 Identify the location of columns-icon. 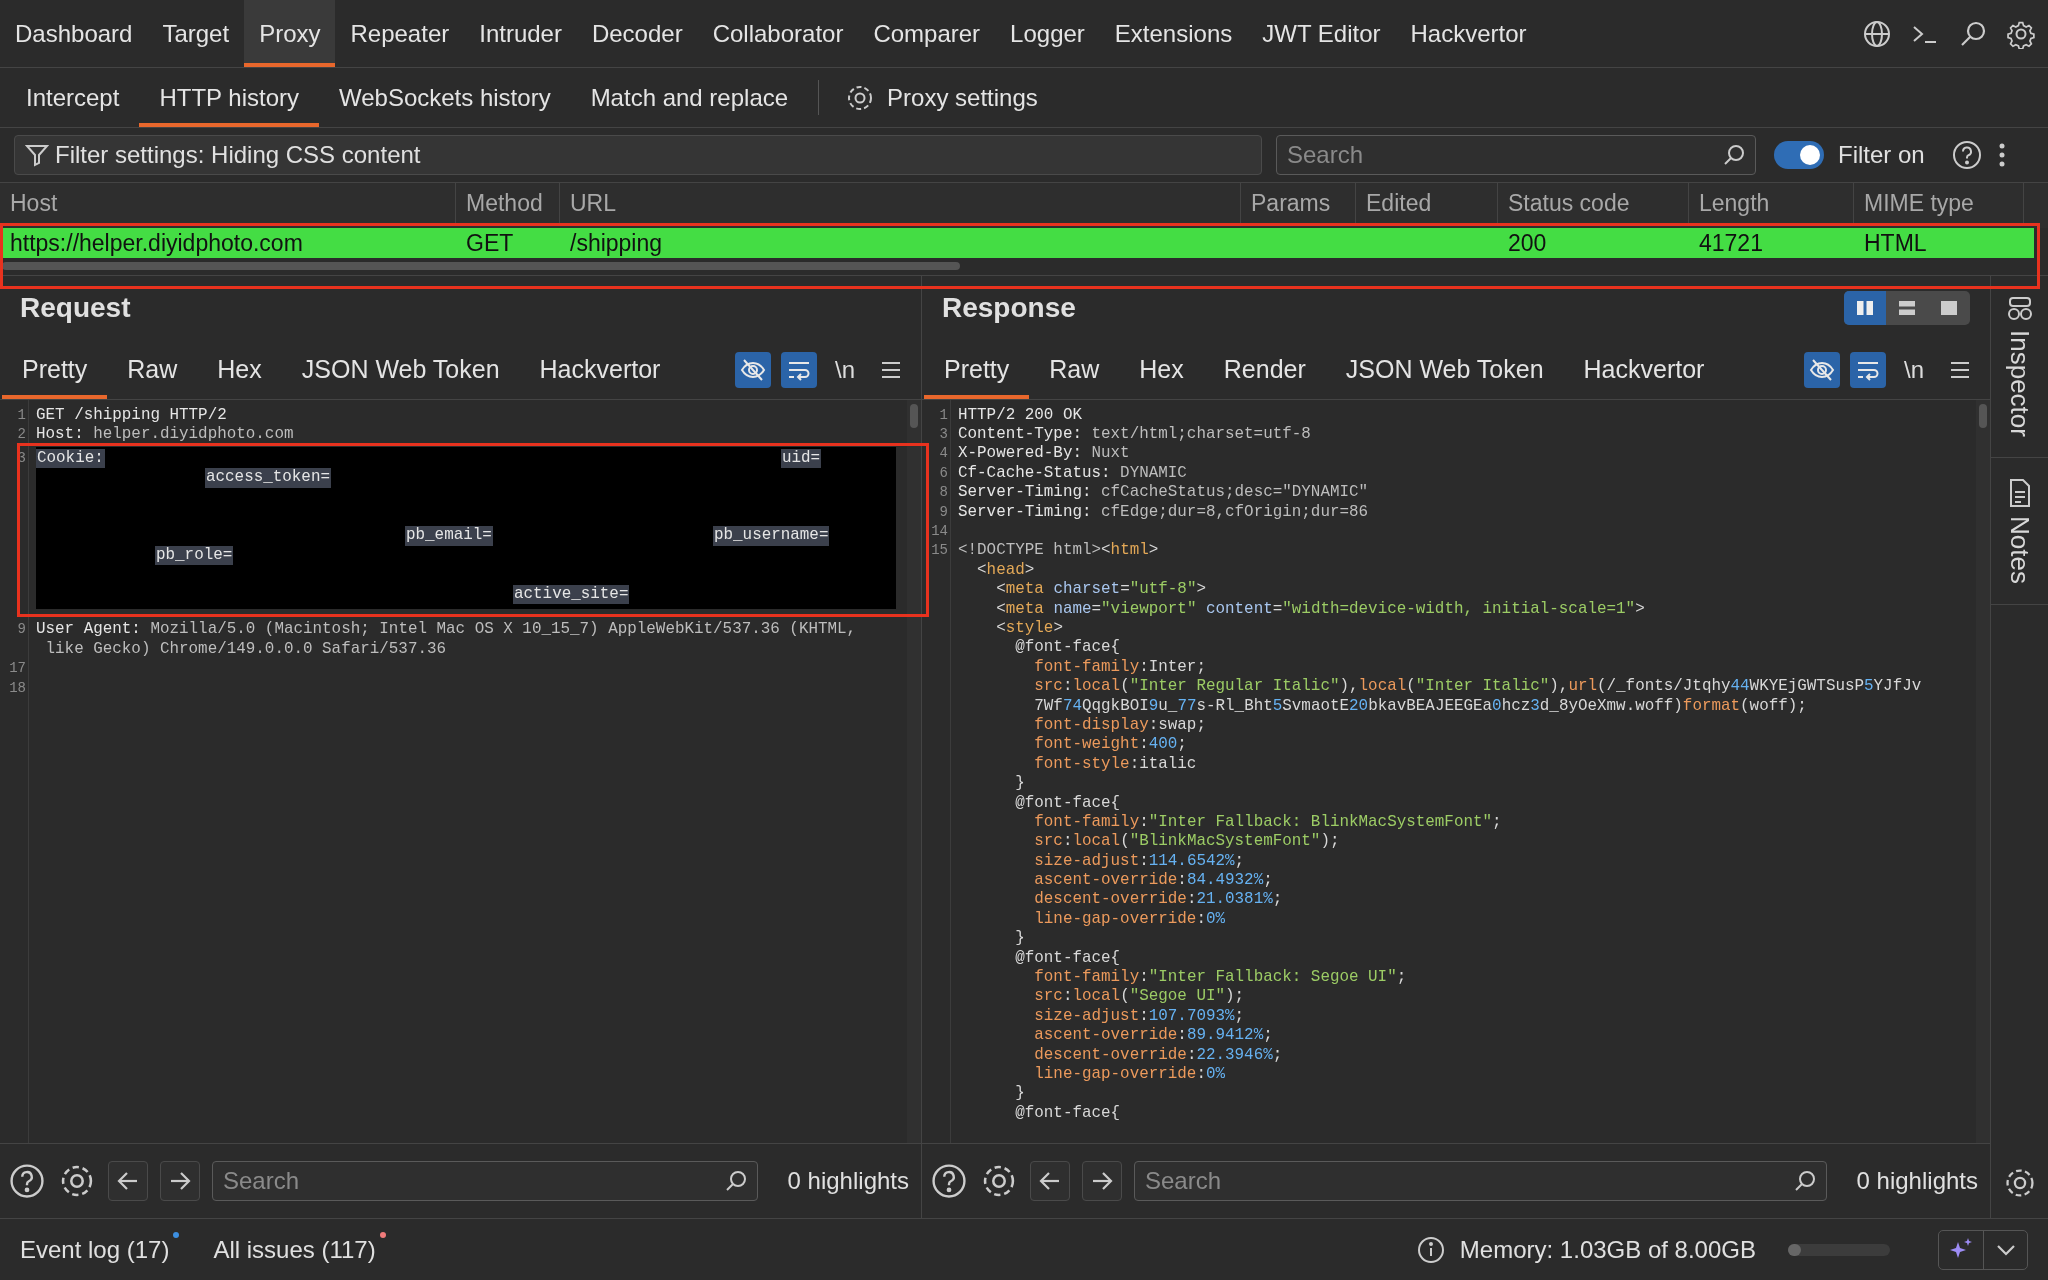
(1865, 308).